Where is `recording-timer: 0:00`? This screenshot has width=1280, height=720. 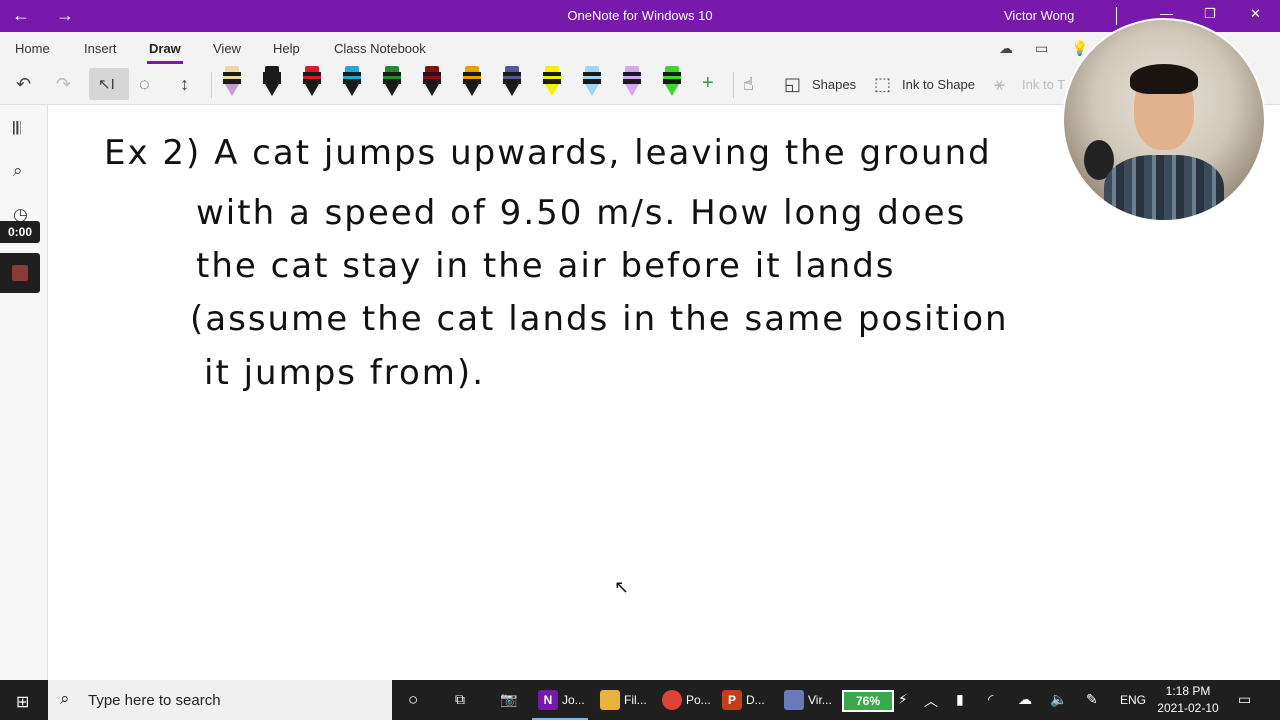
recording-timer: 0:00 is located at coordinates (20, 232).